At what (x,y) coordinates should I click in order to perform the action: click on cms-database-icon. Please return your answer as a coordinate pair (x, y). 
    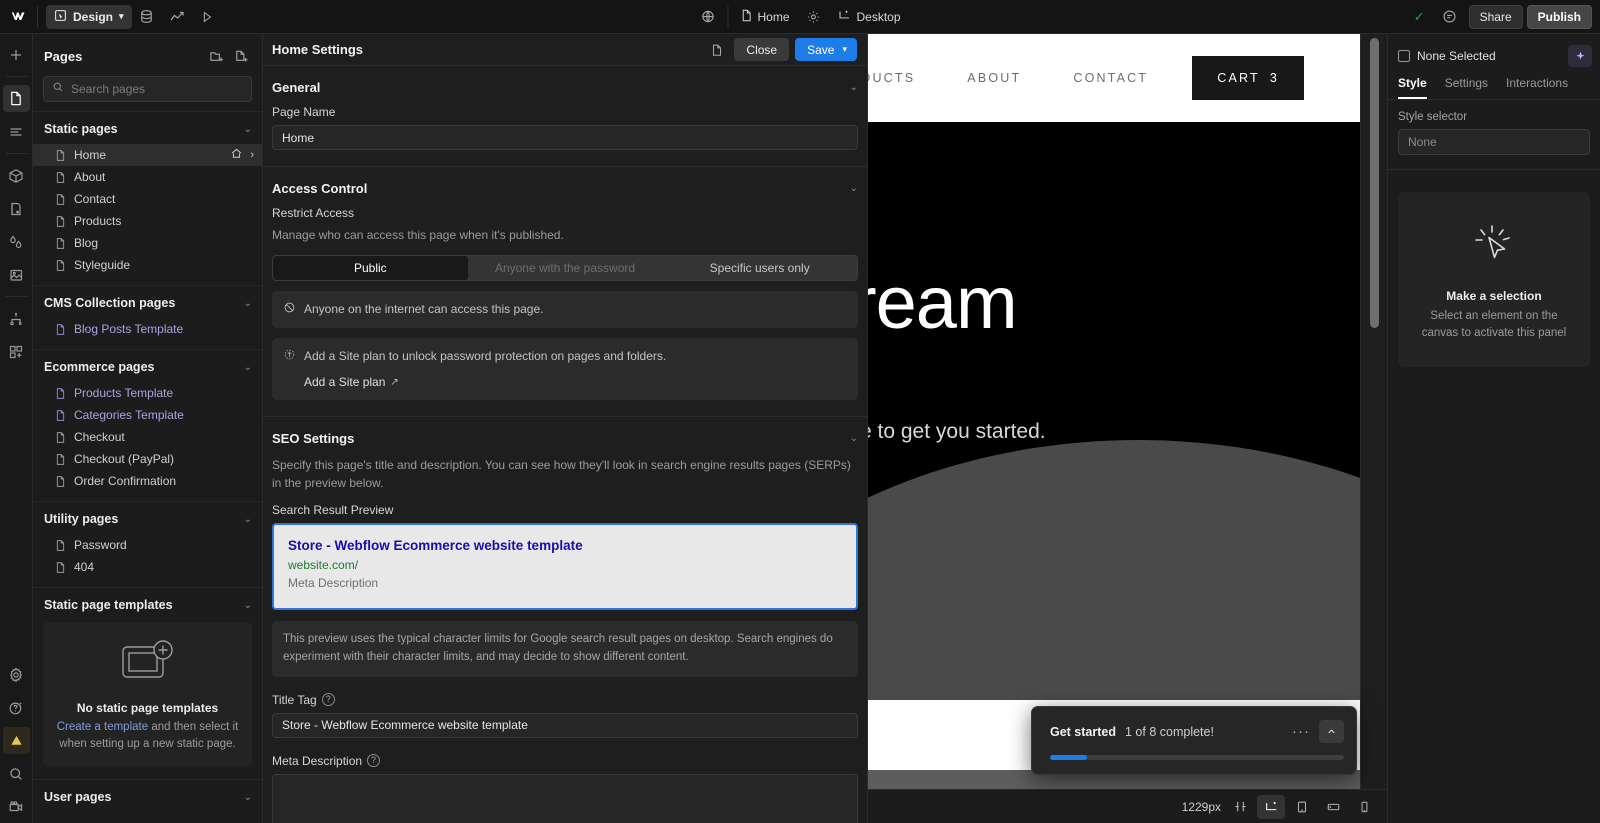
    Looking at the image, I should click on (147, 17).